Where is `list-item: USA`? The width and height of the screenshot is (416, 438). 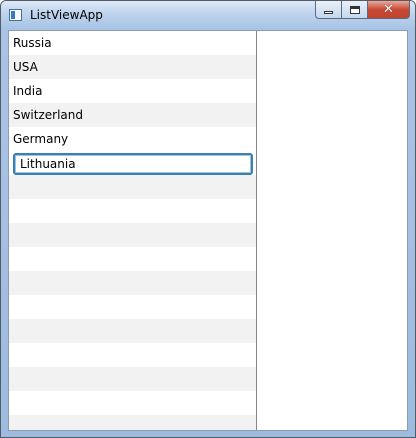 list-item: USA is located at coordinates (132, 67).